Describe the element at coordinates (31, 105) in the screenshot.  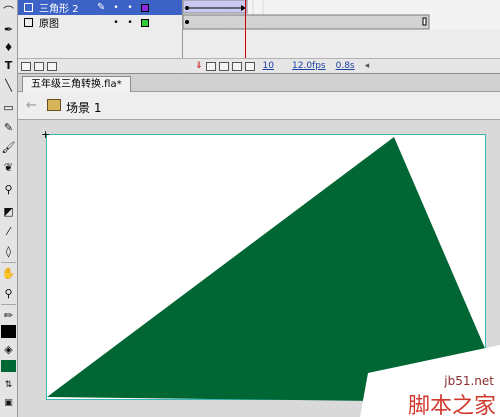
I see `back-arrow-icon: ←` at that location.